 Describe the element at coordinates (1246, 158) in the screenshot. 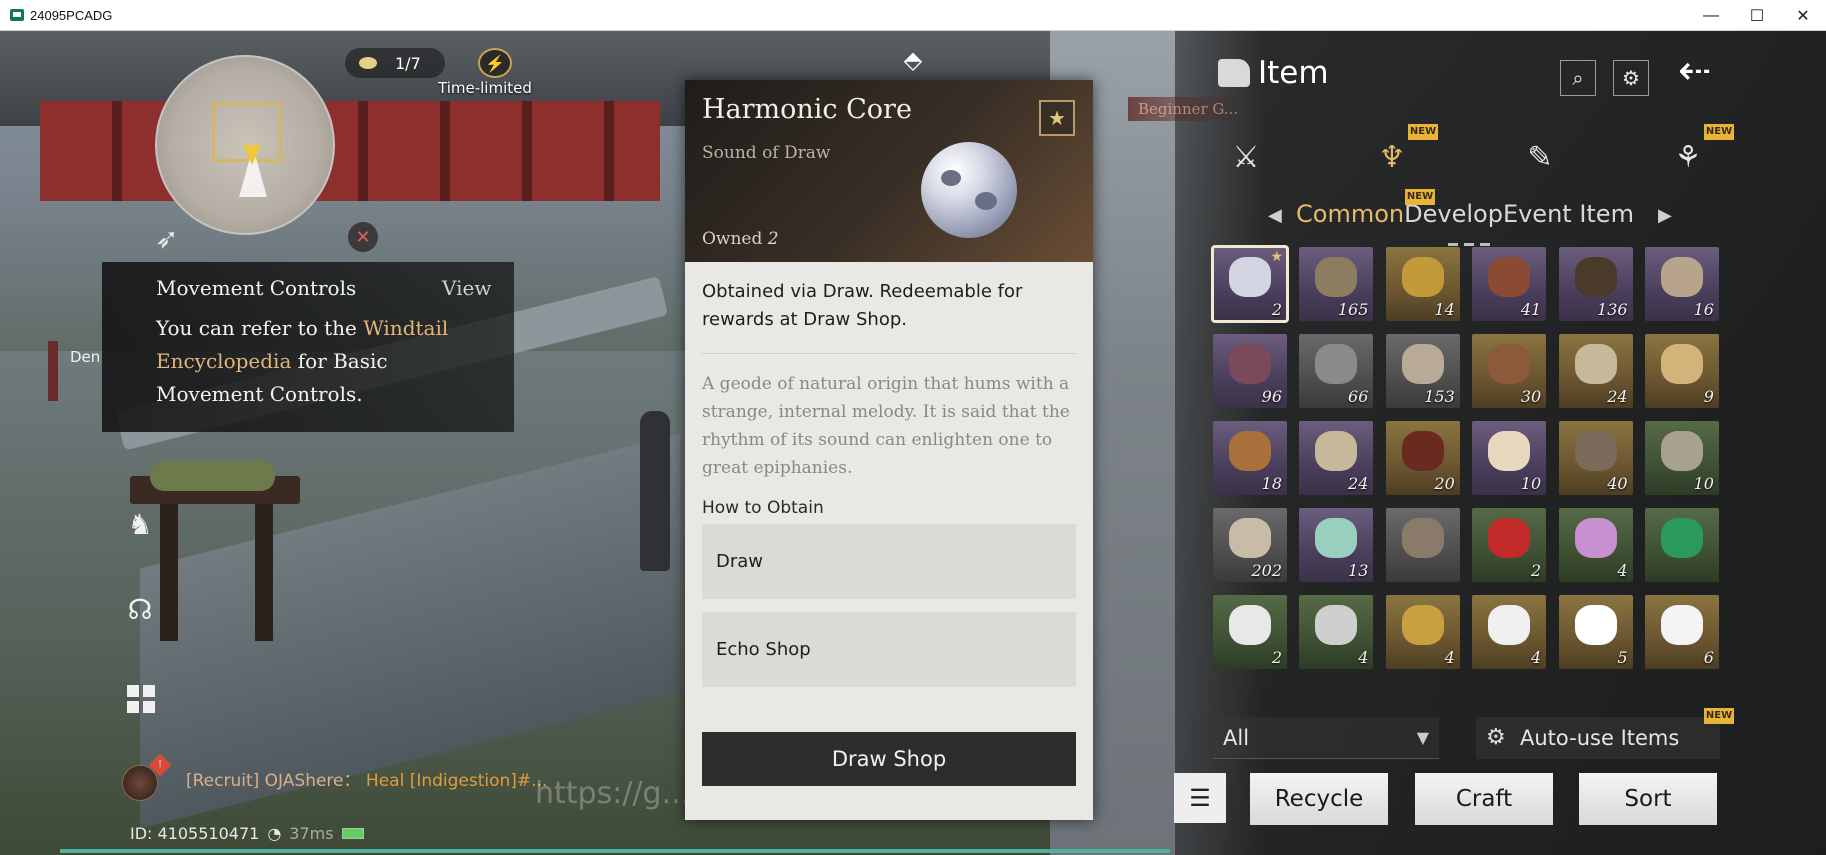

I see `weapons-category-icon: ⚔` at that location.